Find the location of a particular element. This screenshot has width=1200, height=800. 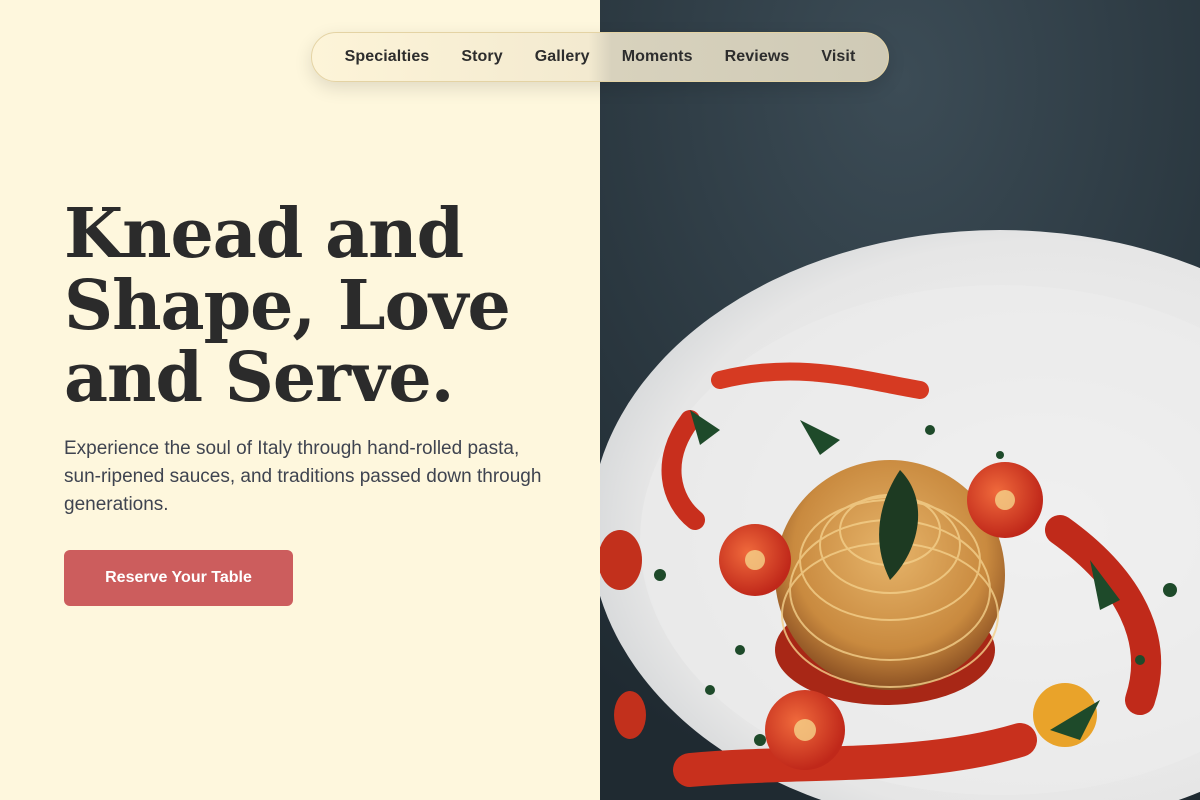

nav-link-visit: Visit is located at coordinates (838, 57).